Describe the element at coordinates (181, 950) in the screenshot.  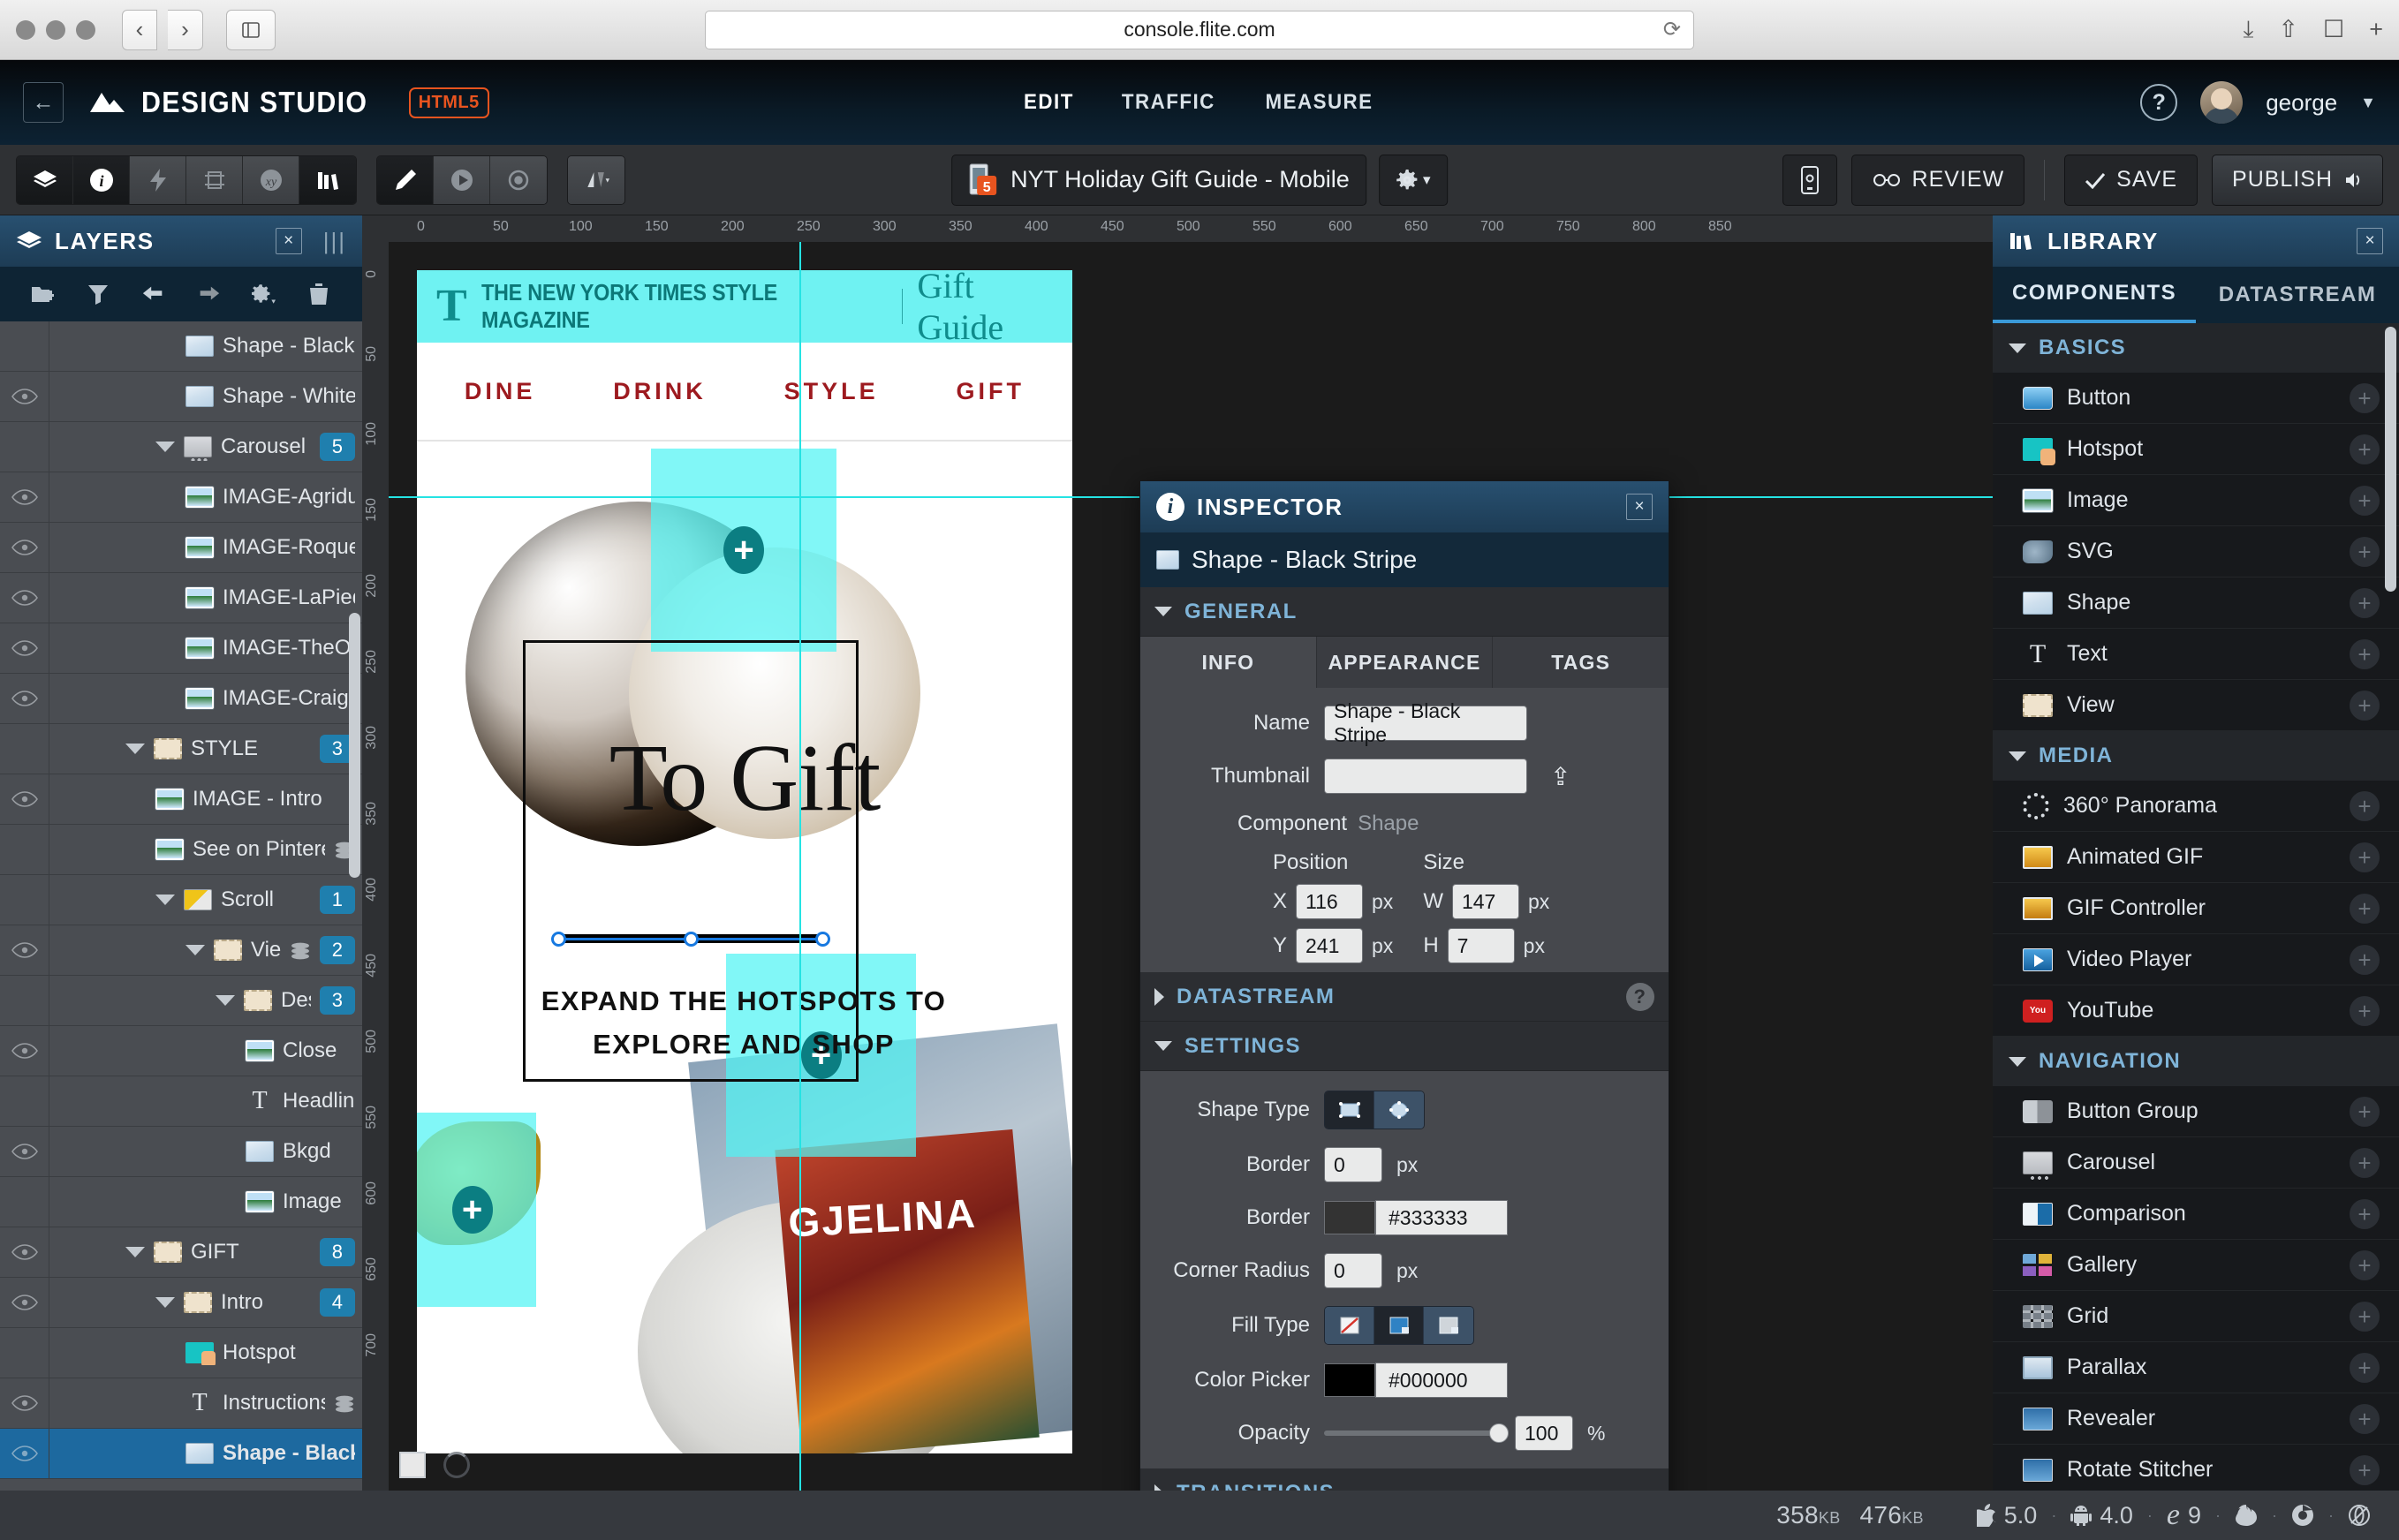
I see `layer-row: View 2` at that location.